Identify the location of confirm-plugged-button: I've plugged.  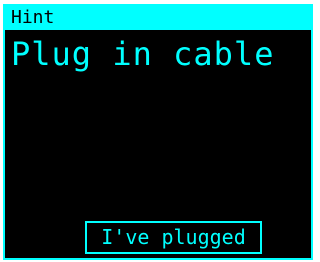
(173, 237).